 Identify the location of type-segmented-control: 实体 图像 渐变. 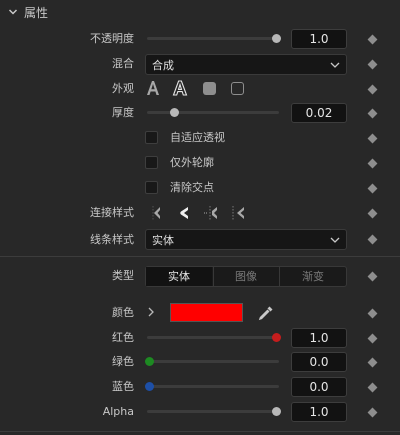
(246, 276).